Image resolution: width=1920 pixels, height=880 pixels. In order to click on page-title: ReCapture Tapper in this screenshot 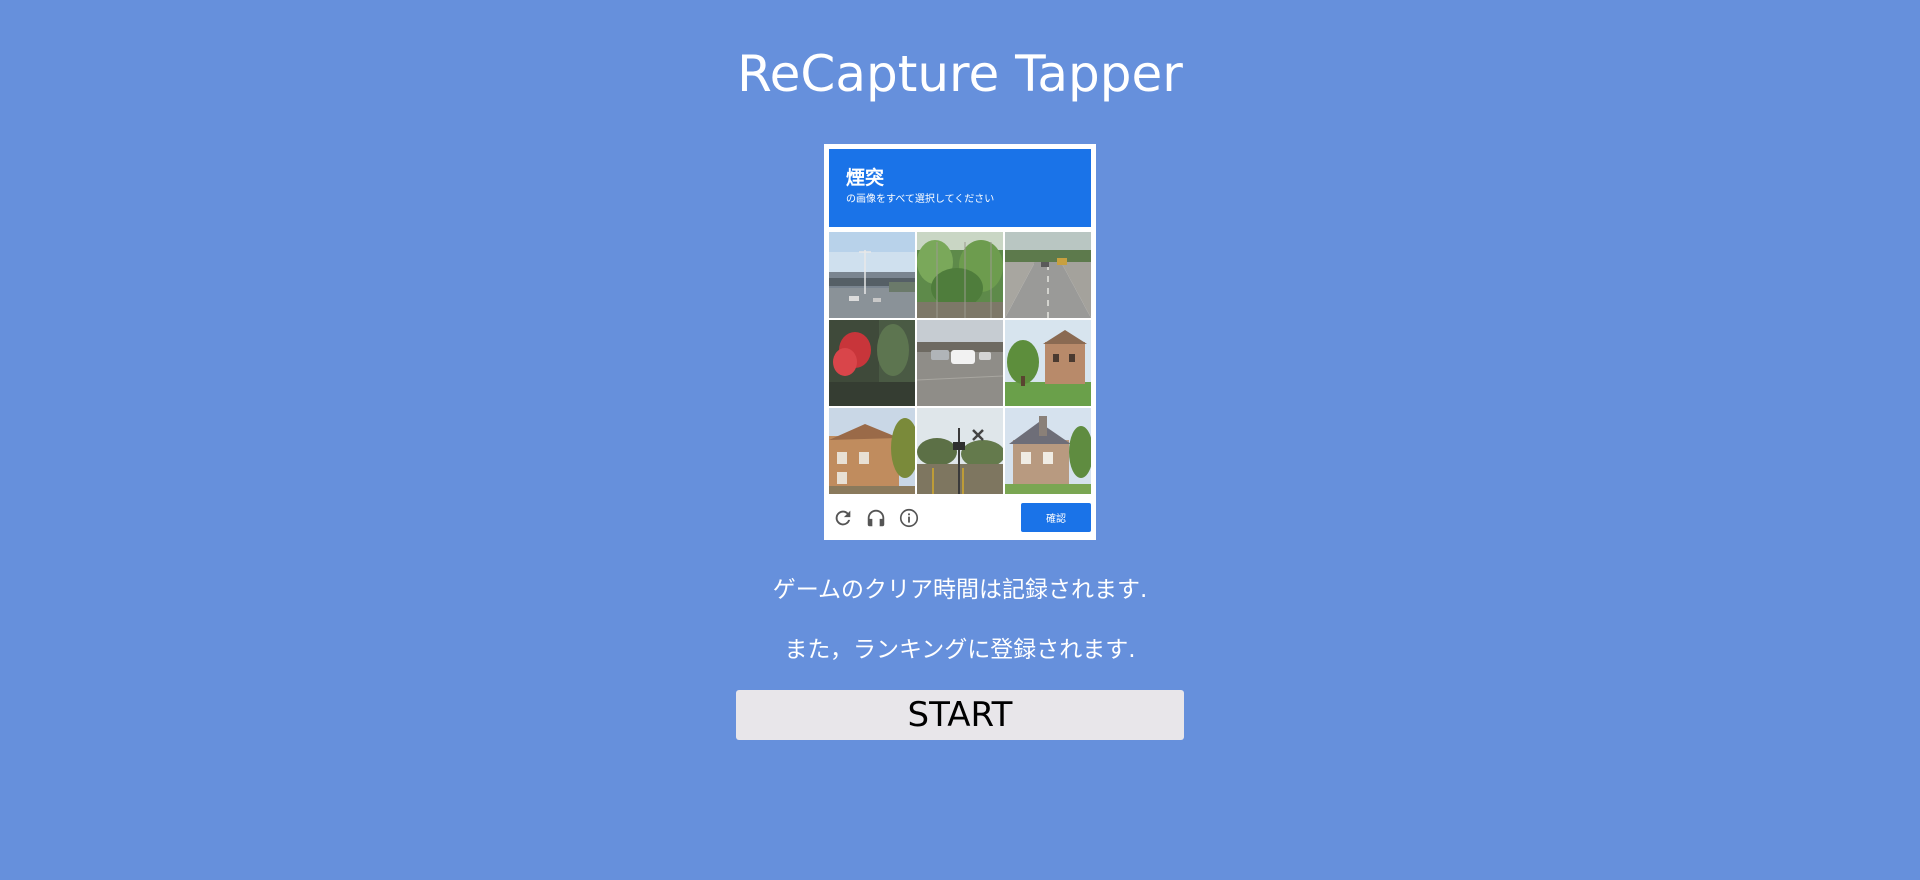, I will do `click(960, 74)`.